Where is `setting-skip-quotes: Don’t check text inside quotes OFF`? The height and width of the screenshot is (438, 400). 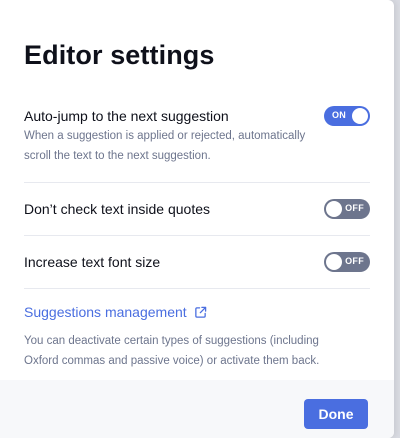 setting-skip-quotes: Don’t check text inside quotes OFF is located at coordinates (197, 210).